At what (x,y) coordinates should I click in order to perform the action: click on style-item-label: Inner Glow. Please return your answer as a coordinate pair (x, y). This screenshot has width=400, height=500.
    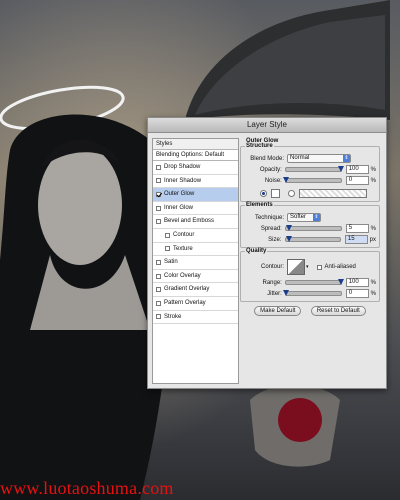
    Looking at the image, I should click on (179, 207).